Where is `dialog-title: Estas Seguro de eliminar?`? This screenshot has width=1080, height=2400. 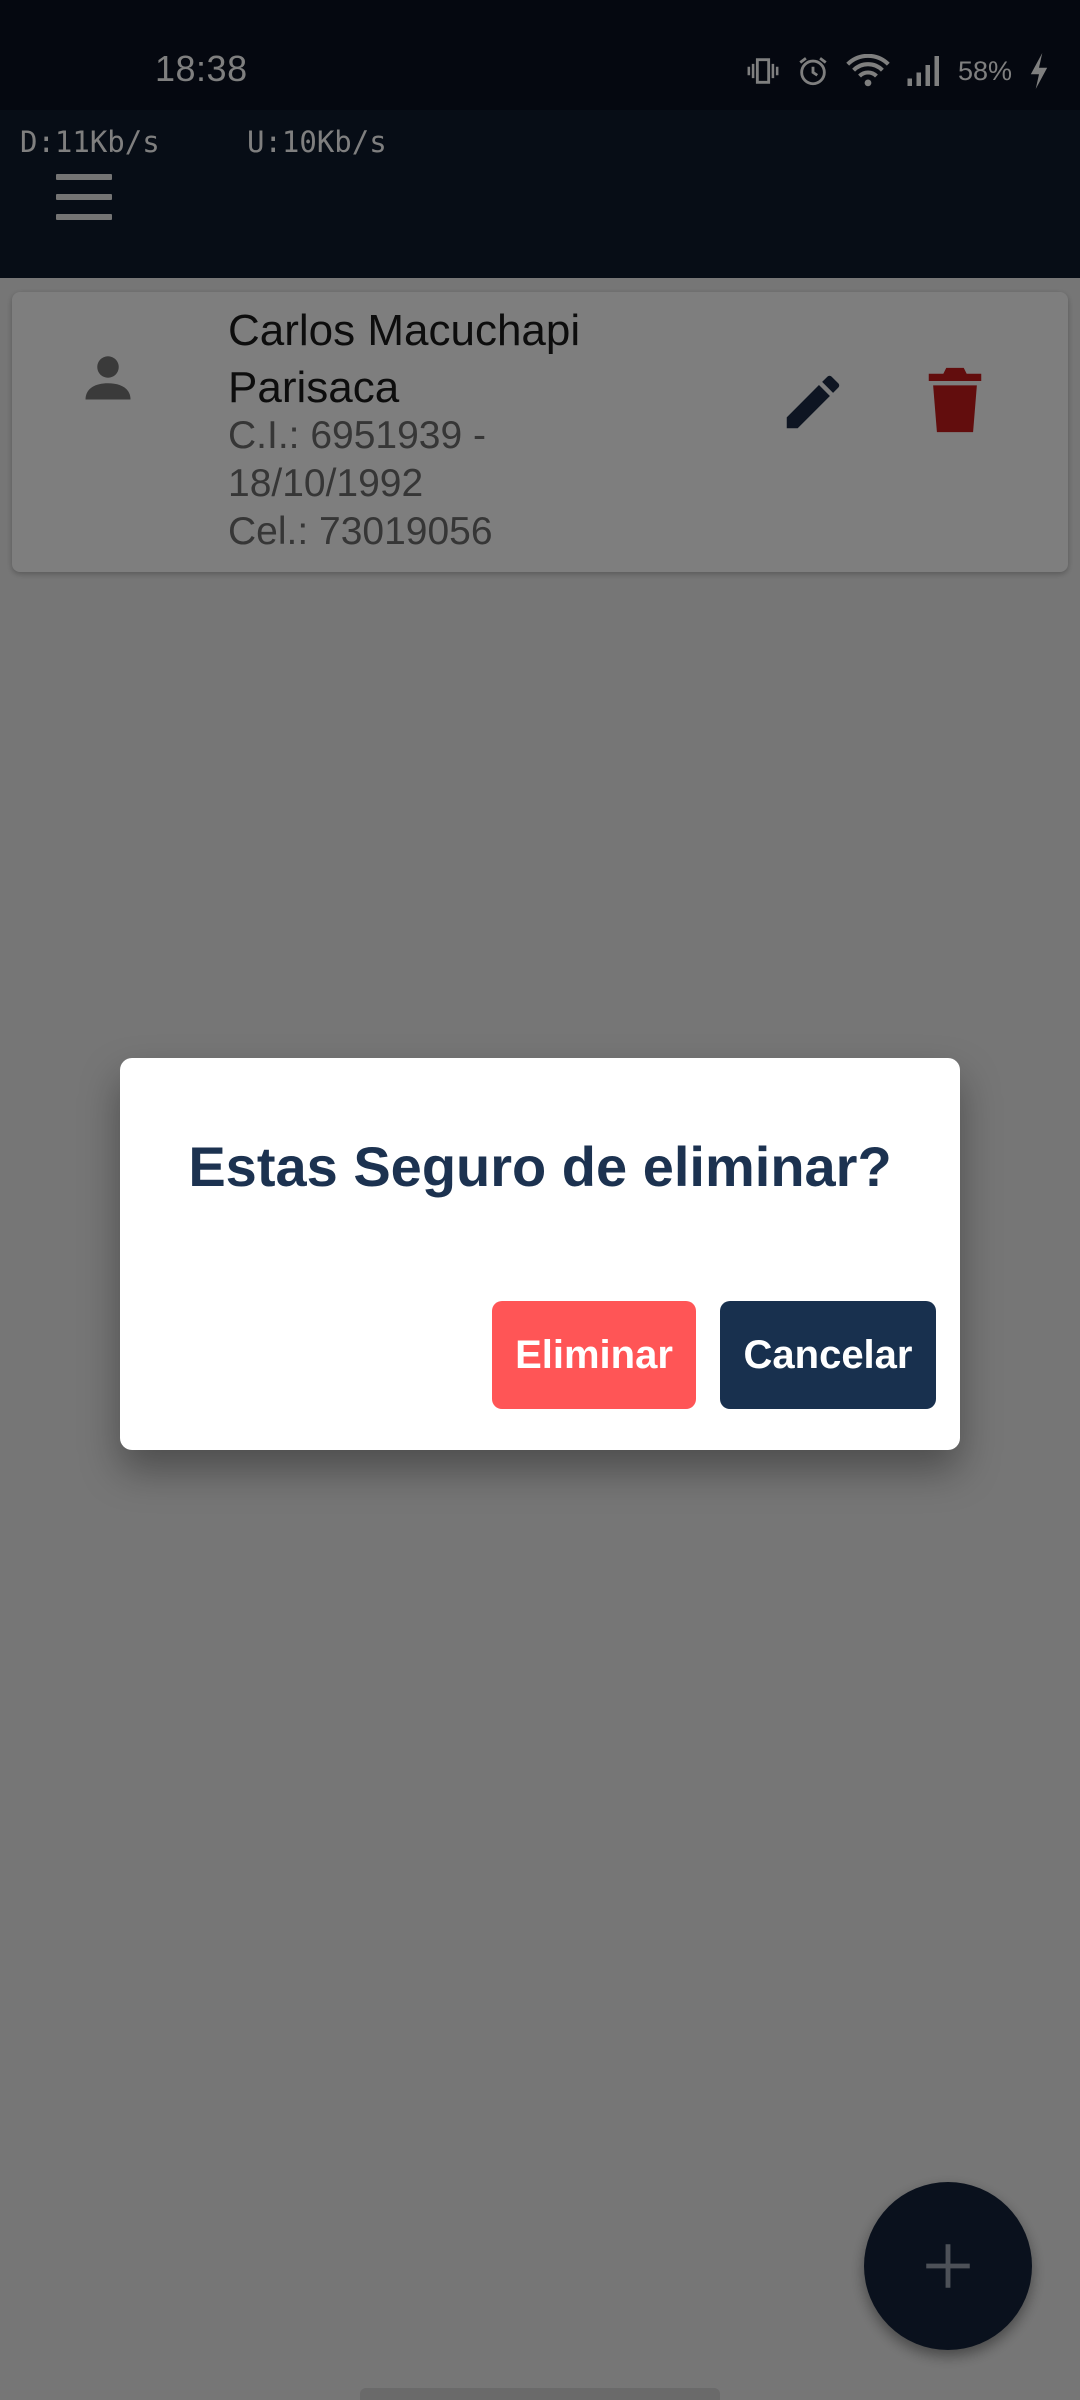 dialog-title: Estas Seguro de eliminar? is located at coordinates (540, 1166).